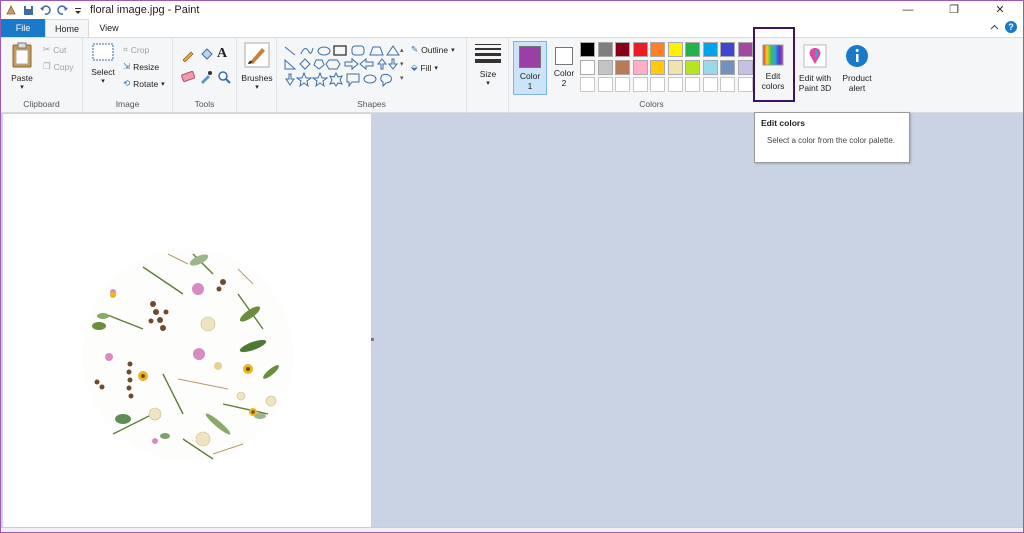 This screenshot has height=533, width=1024. Describe the element at coordinates (1011, 27) in the screenshot. I see `help-icon: ?` at that location.